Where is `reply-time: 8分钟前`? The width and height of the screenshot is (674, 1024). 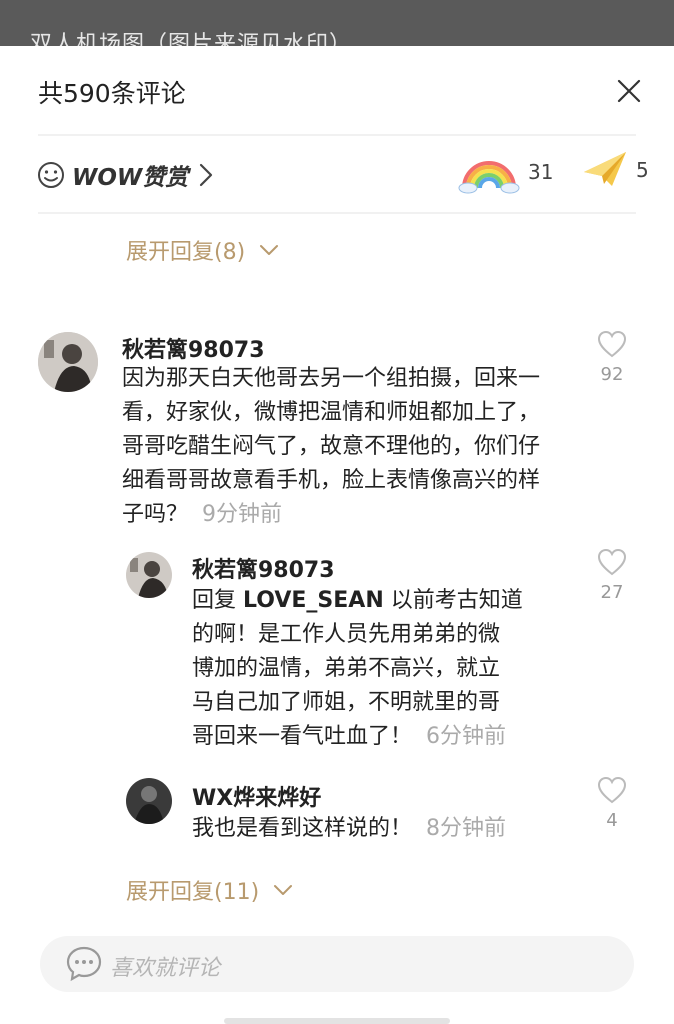 reply-time: 8分钟前 is located at coordinates (466, 828).